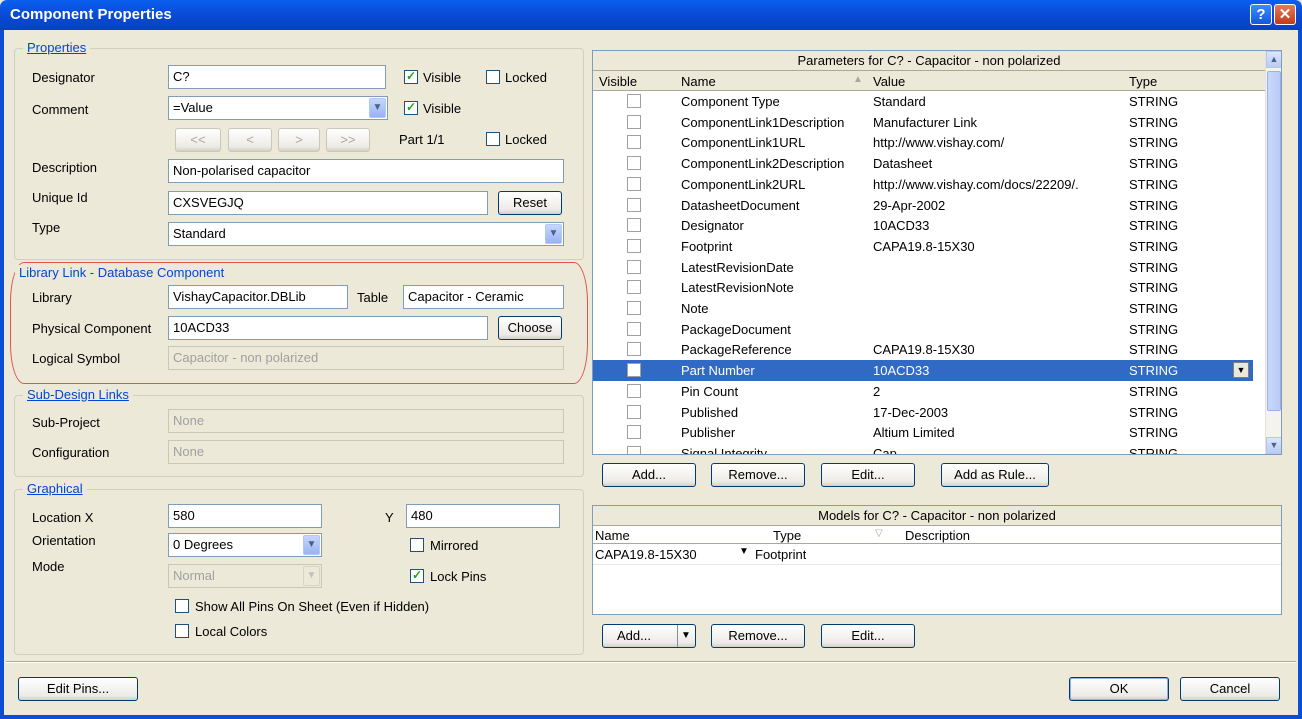  I want to click on parameter-row: Publisher Altium Limited STRING, so click(923, 432).